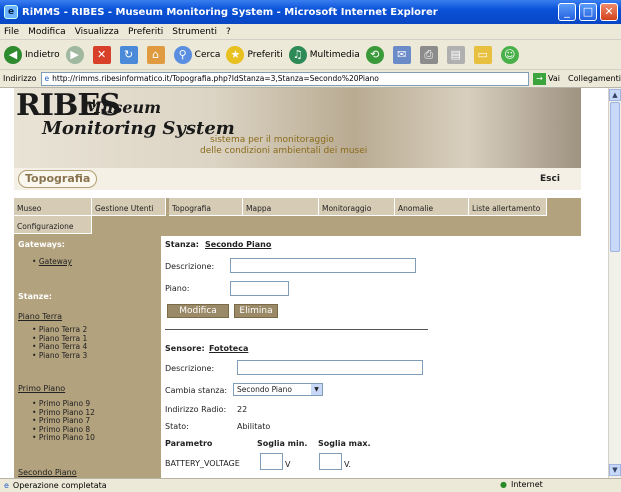 This screenshot has width=621, height=492. I want to click on piano-input, so click(259, 288).